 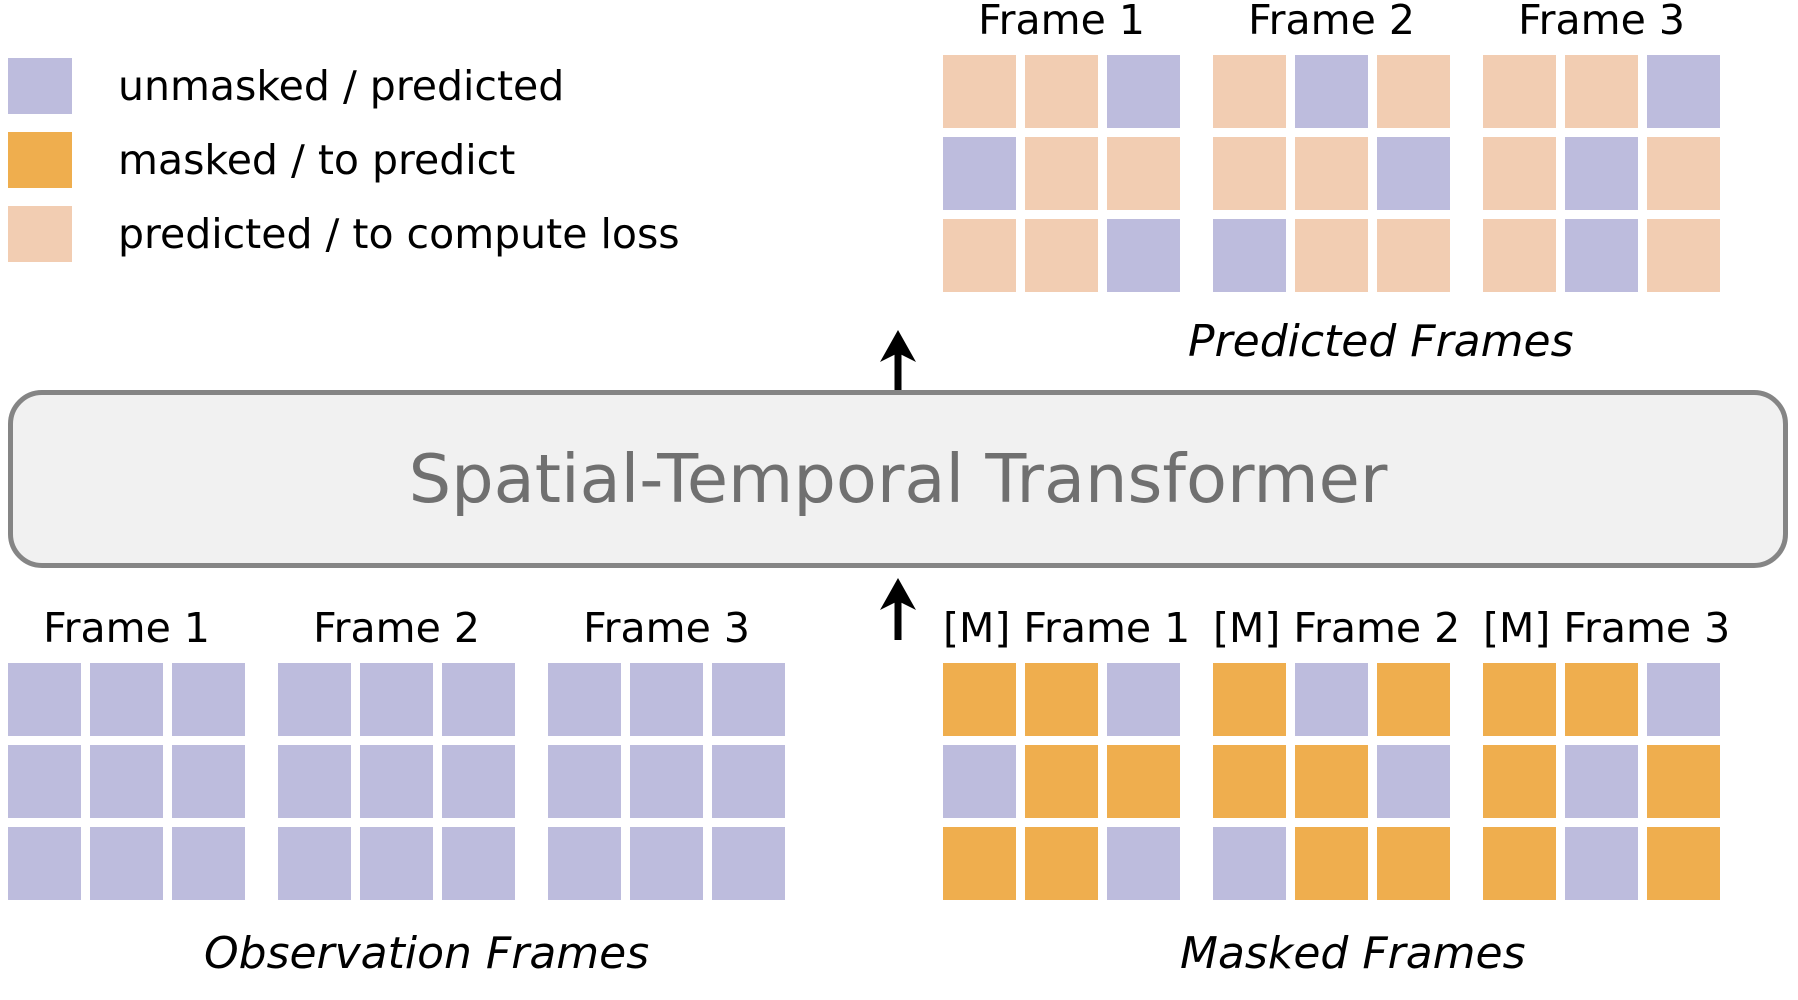 I want to click on legend-label-predicted: predicted / to compute loss, so click(x=399, y=233).